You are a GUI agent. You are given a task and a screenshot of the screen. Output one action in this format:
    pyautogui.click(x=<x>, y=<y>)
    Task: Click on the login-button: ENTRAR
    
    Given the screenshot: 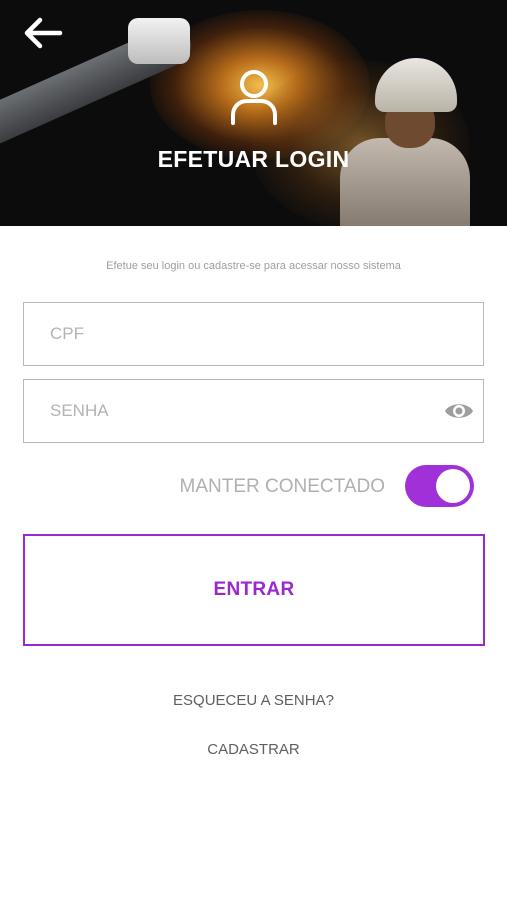 What is the action you would take?
    pyautogui.click(x=254, y=590)
    